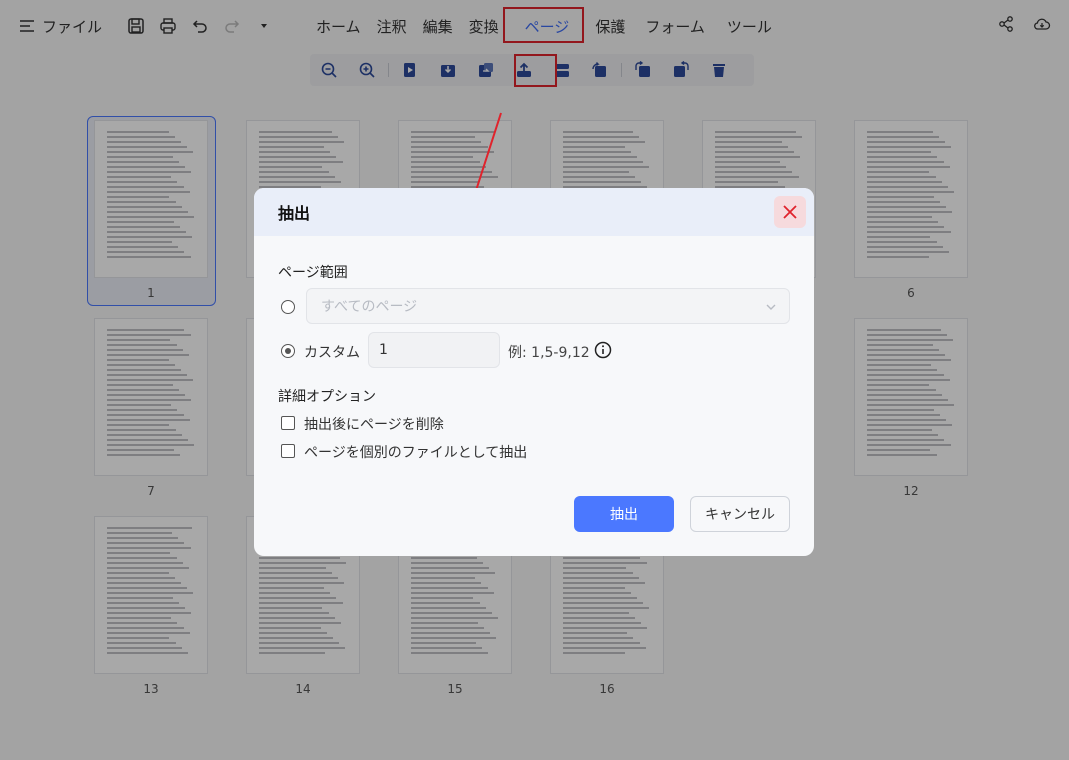  I want to click on dialog-header: 抽出, so click(534, 212).